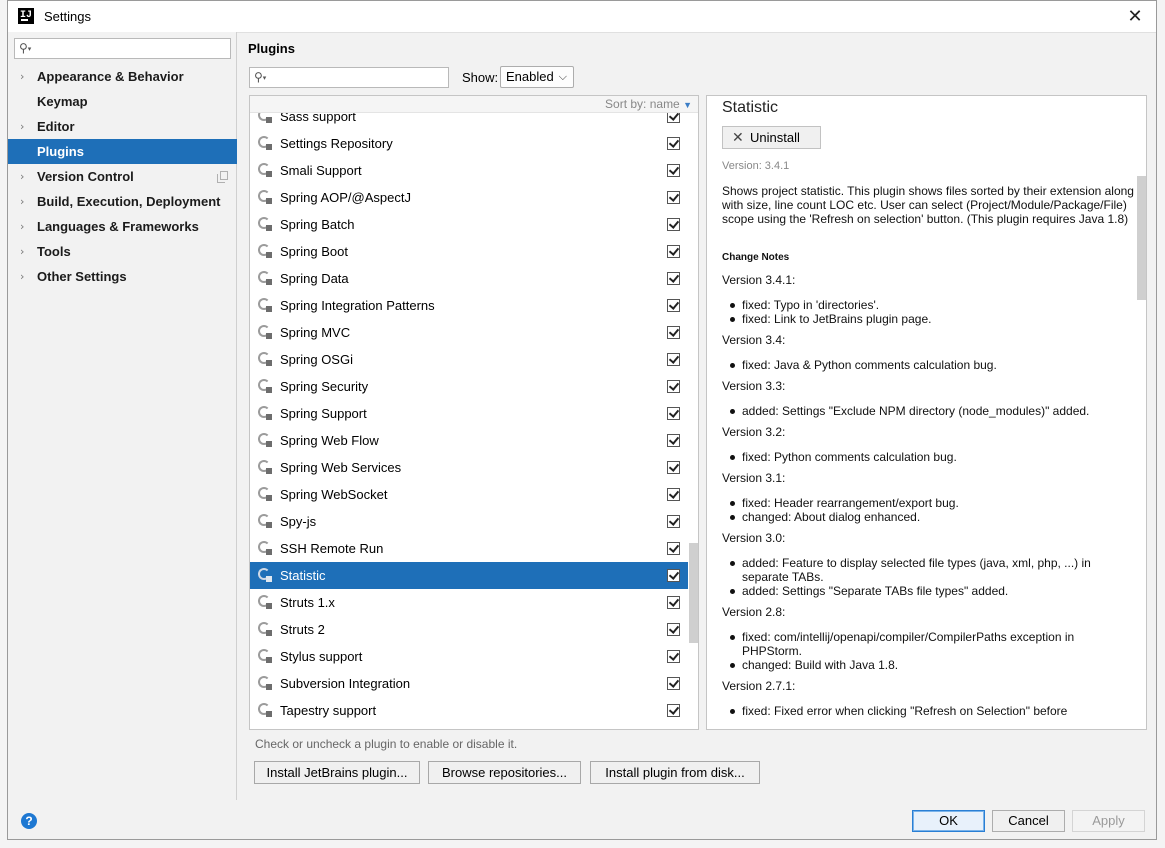  Describe the element at coordinates (349, 77) in the screenshot. I see `plugin-search-input: ⚲▾` at that location.